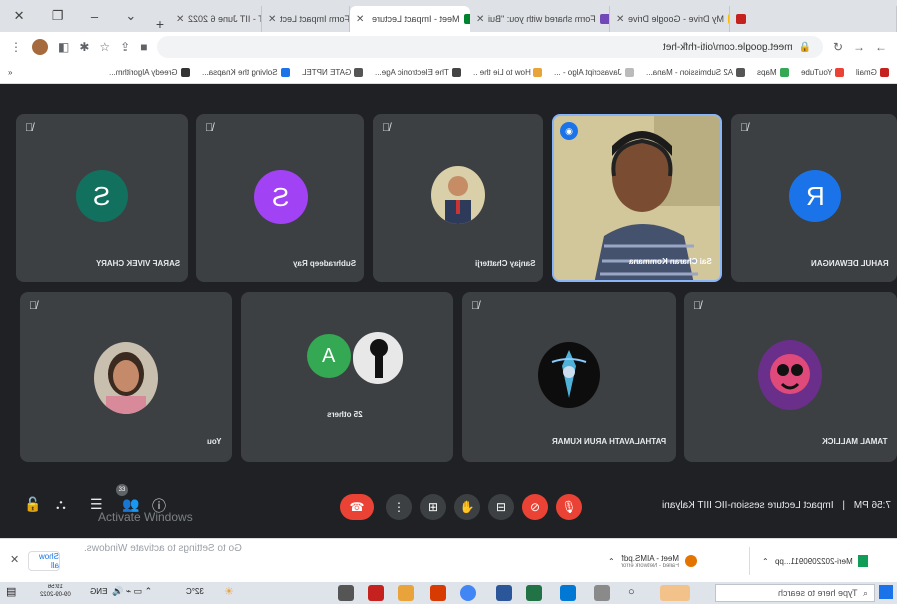  Describe the element at coordinates (602, 593) in the screenshot. I see `task-view-icon` at that location.